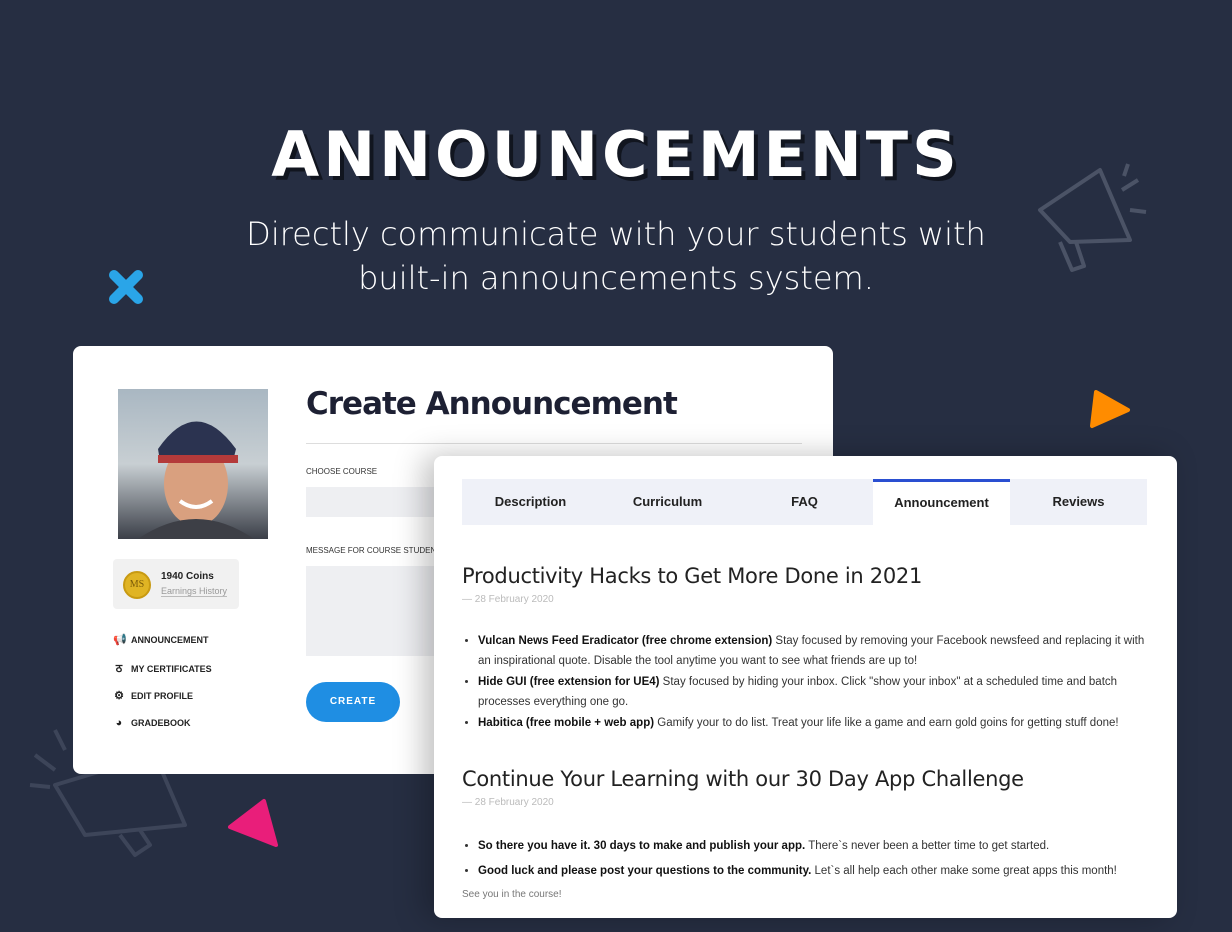 This screenshot has width=1232, height=932. I want to click on menu-item-gradebook: ◕ GRADEBOOK, so click(152, 723).